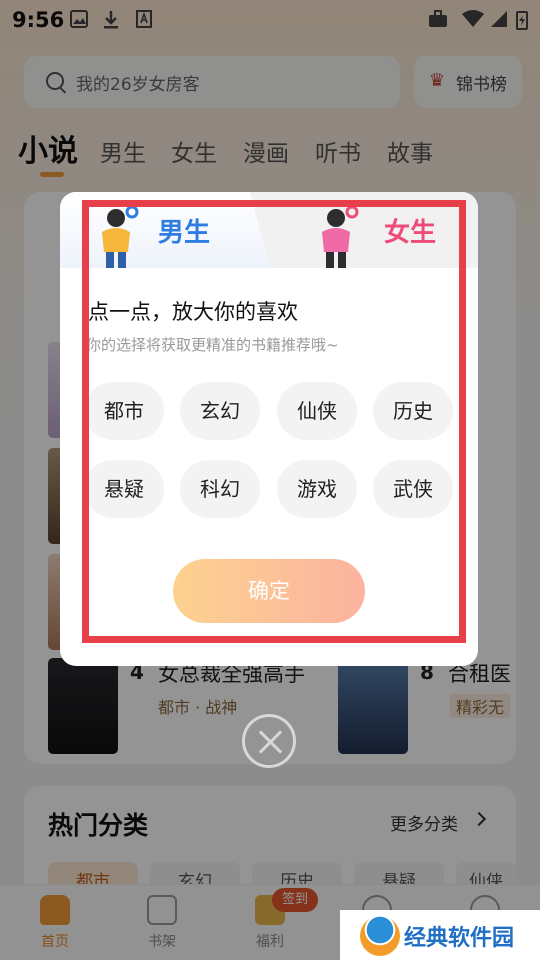 The height and width of the screenshot is (960, 540). Describe the element at coordinates (459, 938) in the screenshot. I see `watermark-text: 经典软件园` at that location.